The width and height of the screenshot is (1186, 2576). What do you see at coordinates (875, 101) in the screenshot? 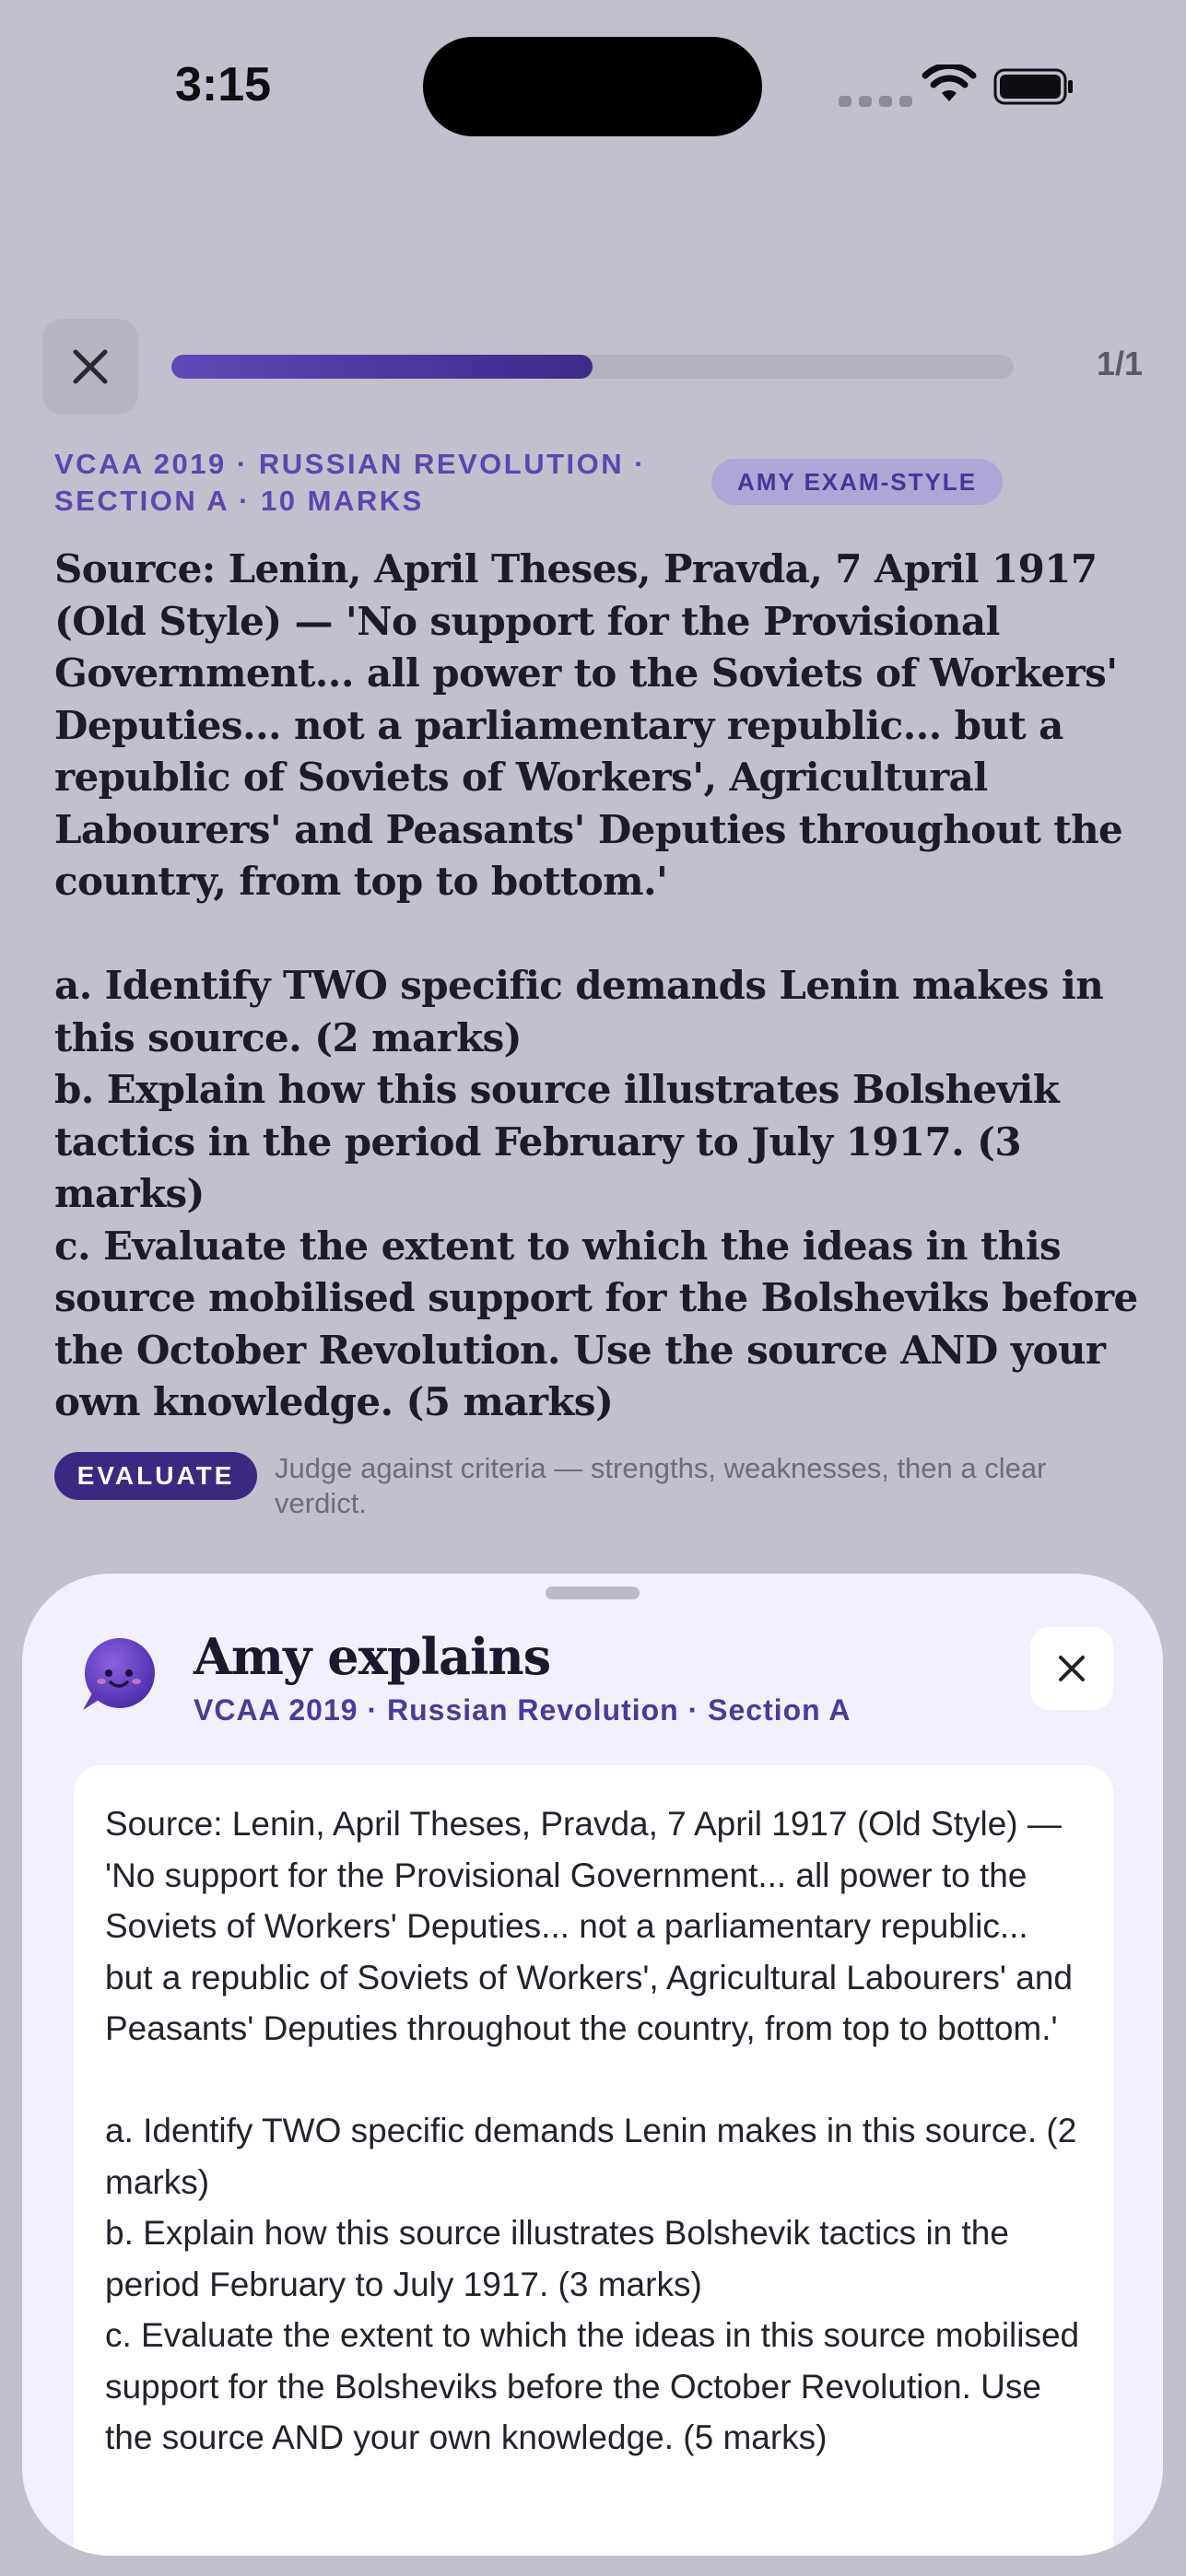
I see `signal-dots-icon` at bounding box center [875, 101].